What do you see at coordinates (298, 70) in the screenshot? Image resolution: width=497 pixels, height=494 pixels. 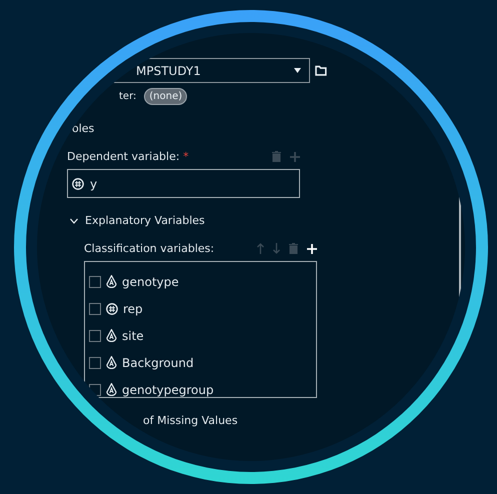 I see `caret-icon` at bounding box center [298, 70].